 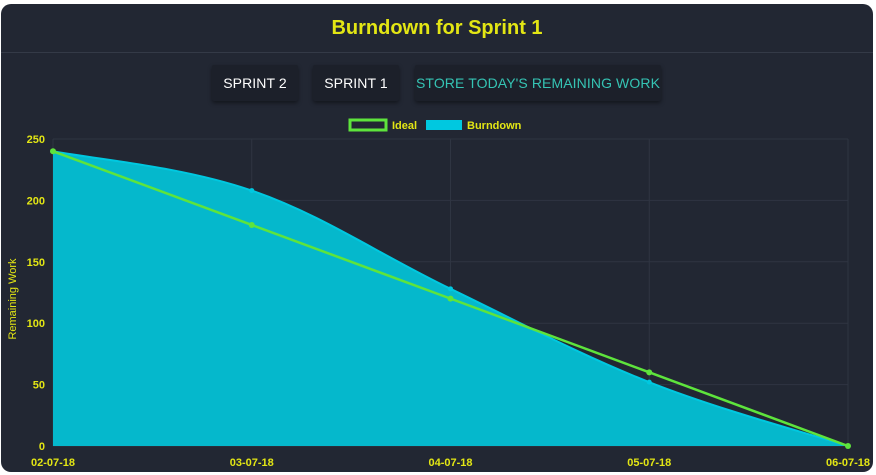 What do you see at coordinates (39, 386) in the screenshot?
I see `y-tick-label: 50` at bounding box center [39, 386].